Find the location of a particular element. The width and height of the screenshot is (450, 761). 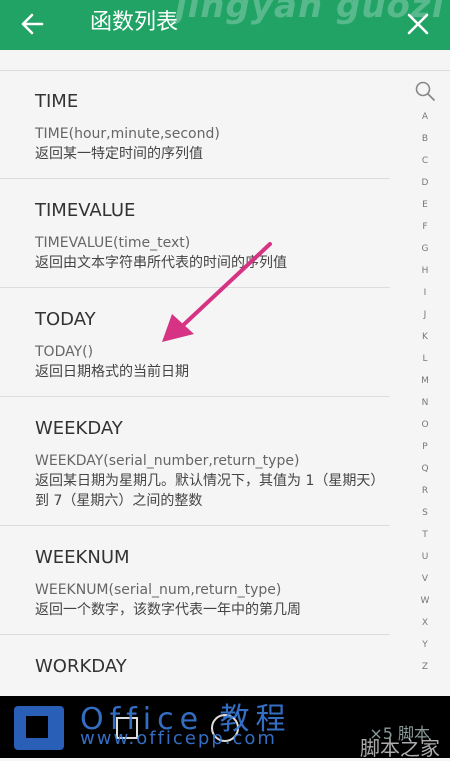

index-letter: K is located at coordinates (425, 337).